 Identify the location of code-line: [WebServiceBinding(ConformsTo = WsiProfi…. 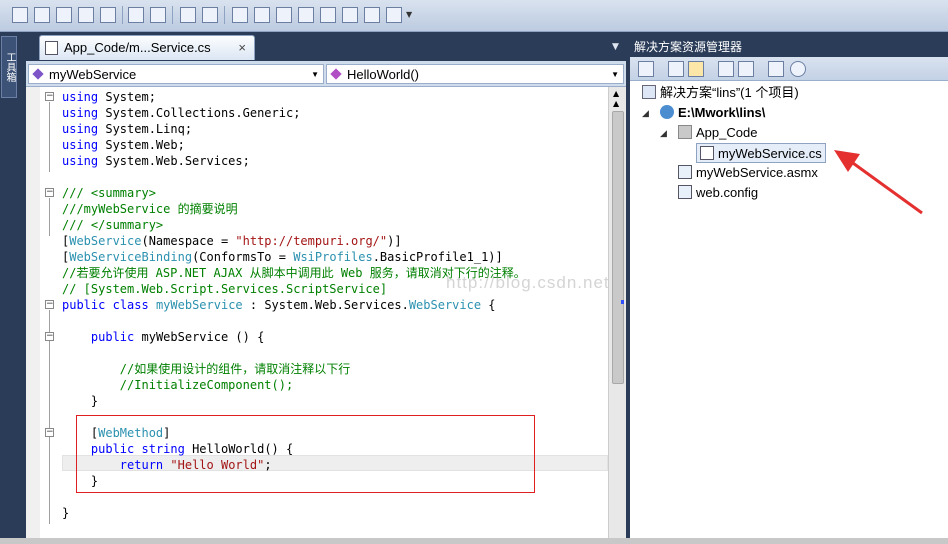
(282, 257).